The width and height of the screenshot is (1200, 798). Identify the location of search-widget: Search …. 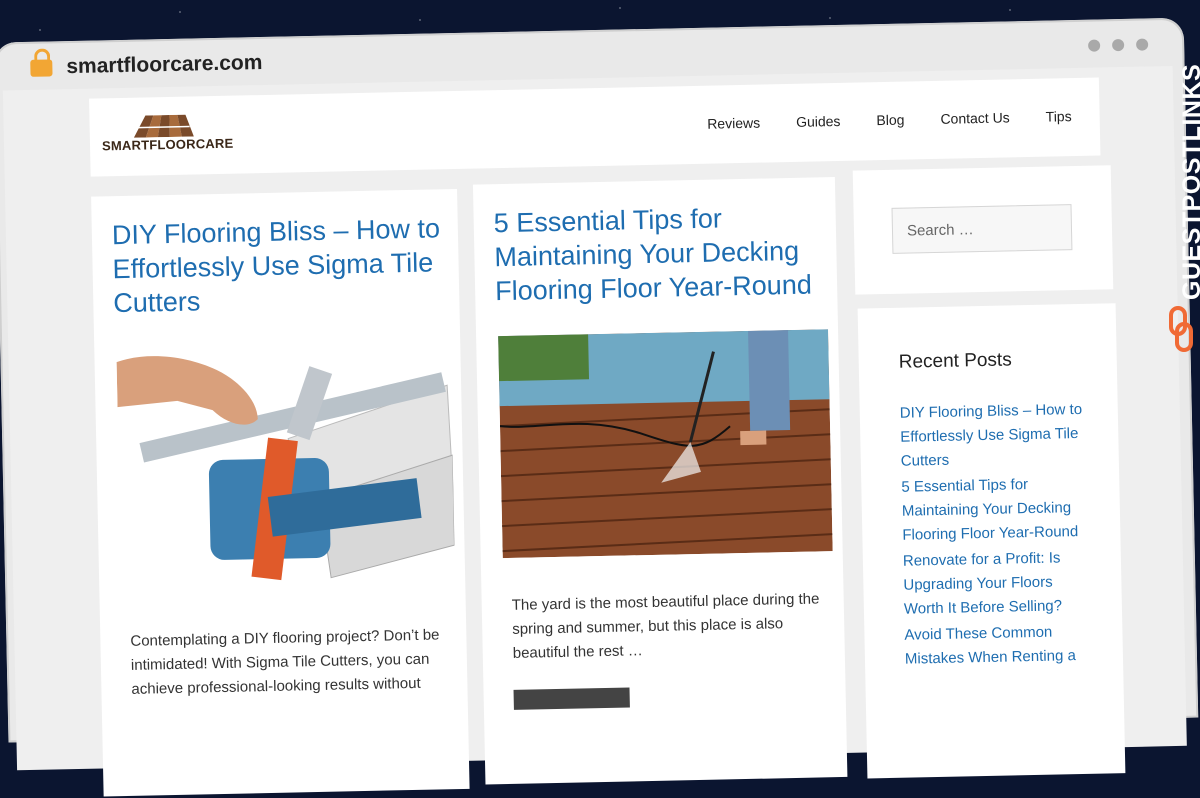
(983, 230).